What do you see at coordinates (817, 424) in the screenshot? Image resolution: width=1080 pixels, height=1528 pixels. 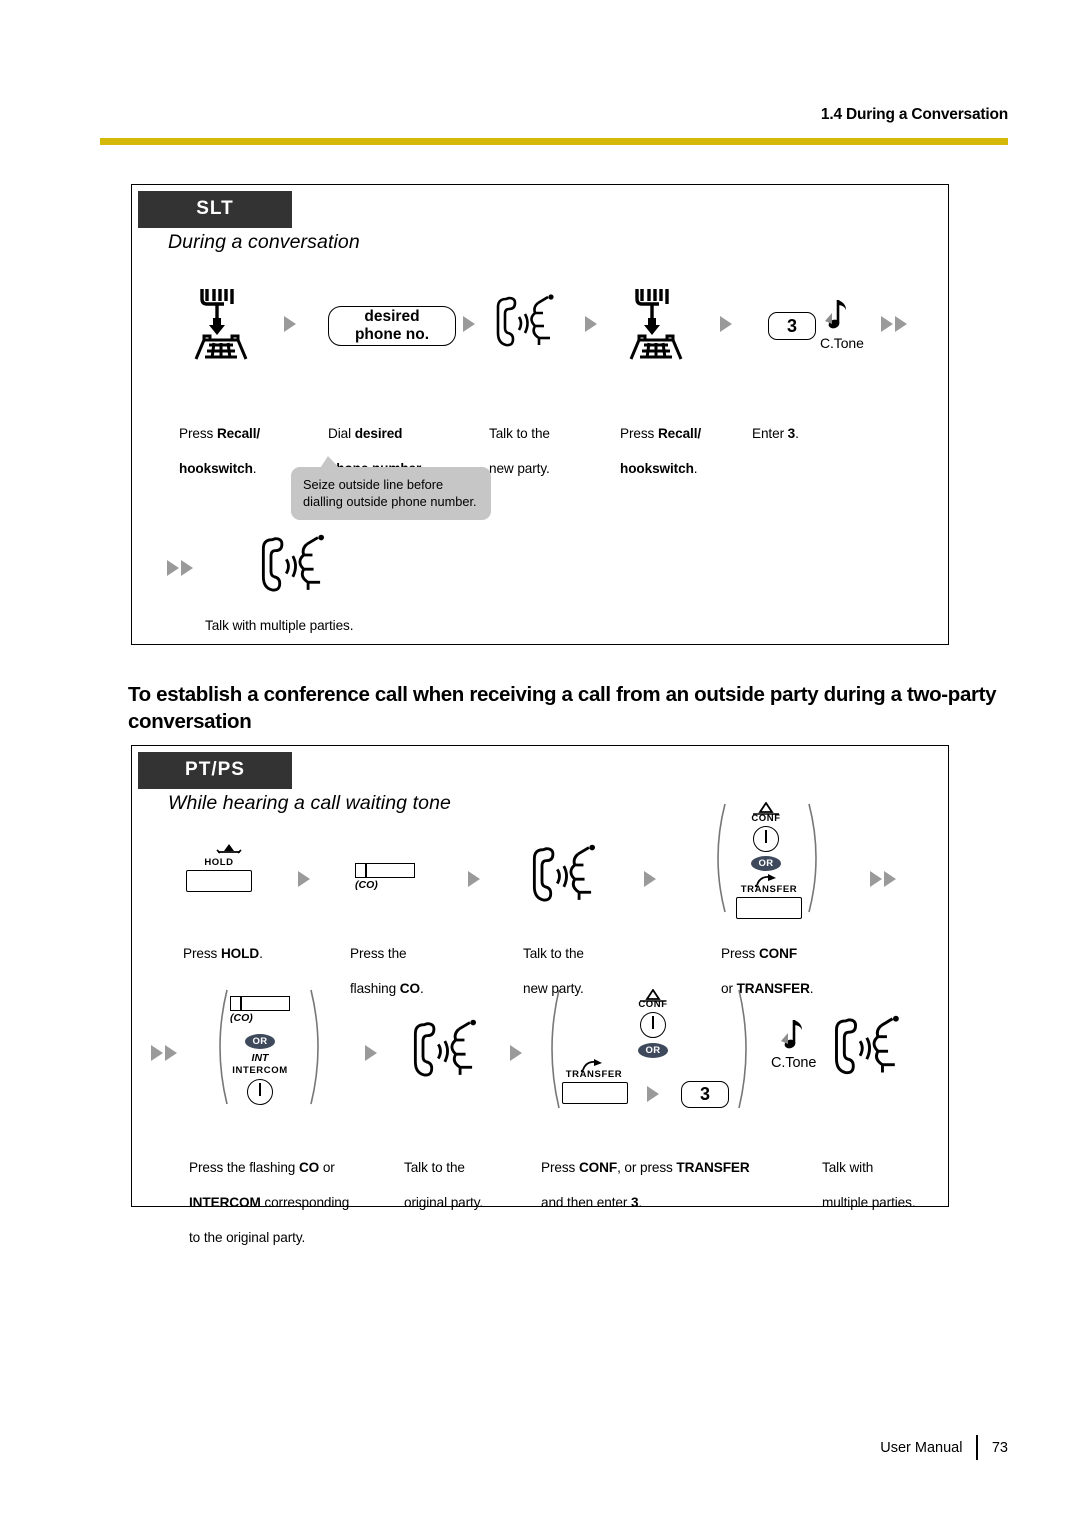 I see `slt-step5-caption: Enter 3.` at bounding box center [817, 424].